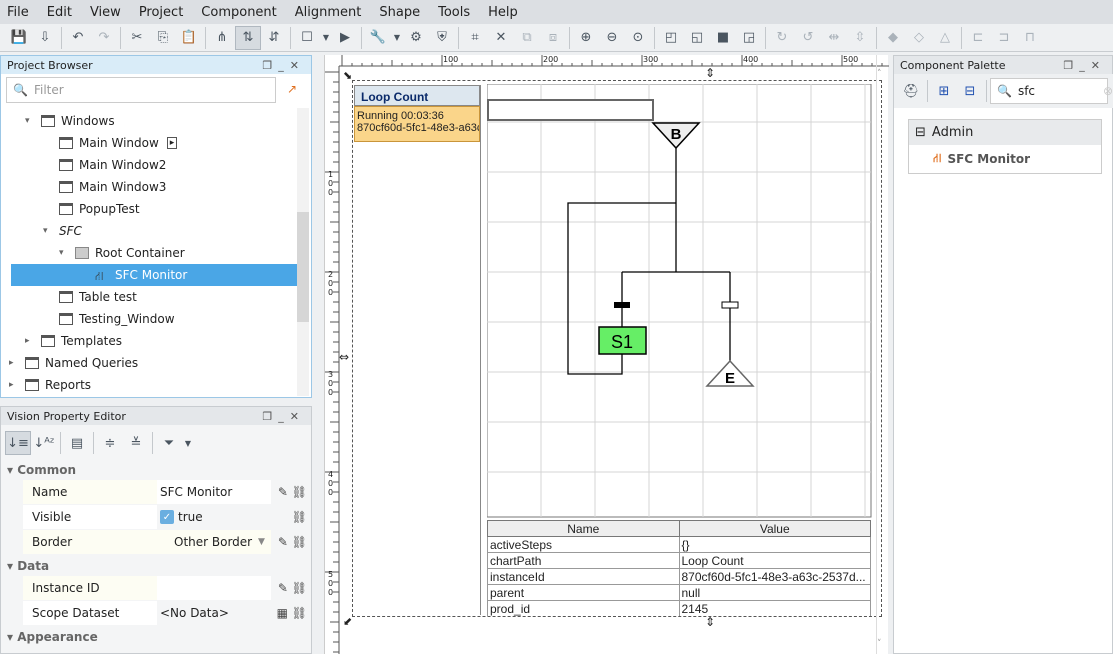  I want to click on properties-gear-icon: ⚙, so click(416, 38).